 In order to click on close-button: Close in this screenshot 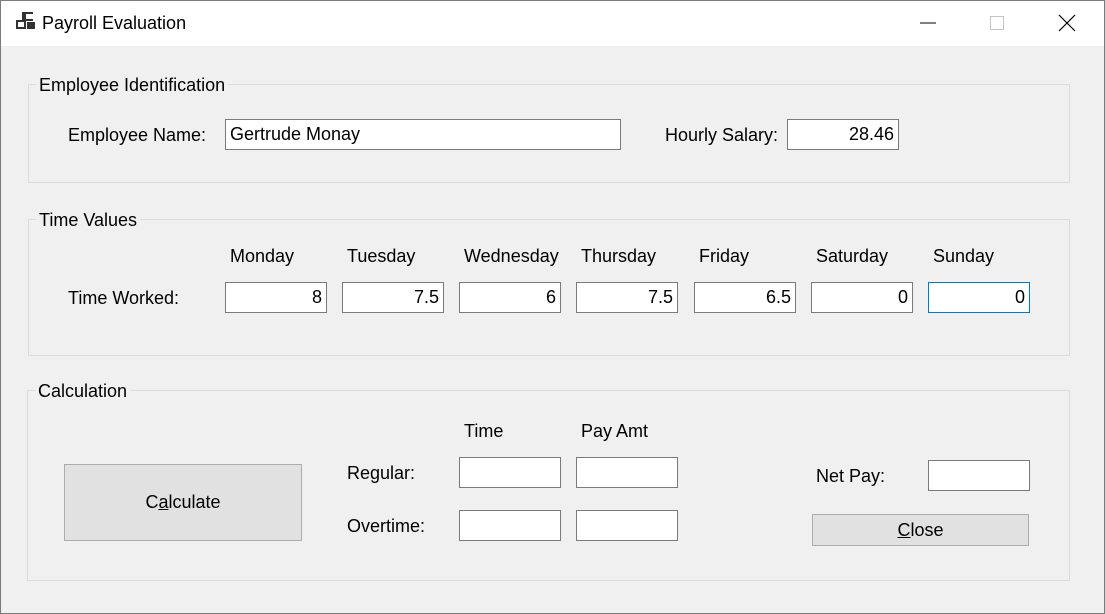, I will do `click(920, 530)`.